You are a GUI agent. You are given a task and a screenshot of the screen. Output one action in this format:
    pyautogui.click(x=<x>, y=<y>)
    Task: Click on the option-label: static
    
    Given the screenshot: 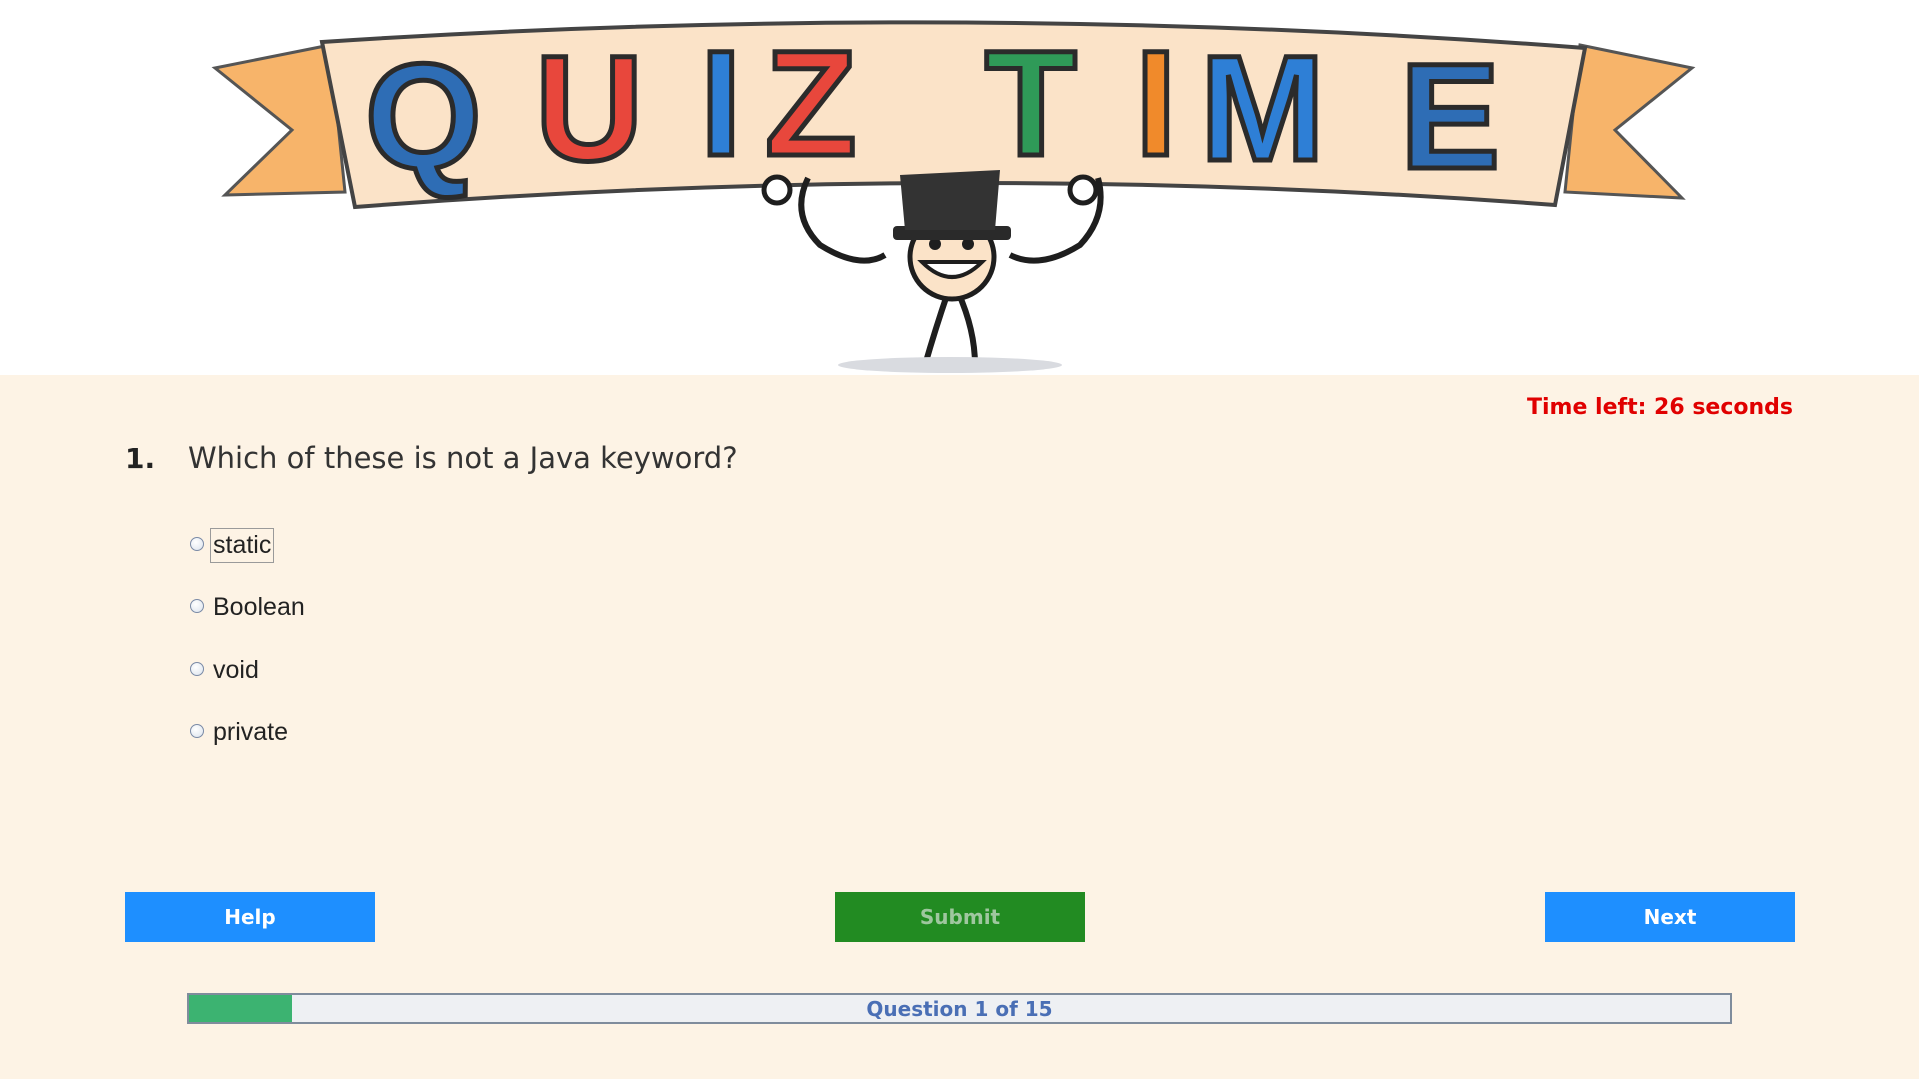 What is the action you would take?
    pyautogui.click(x=242, y=545)
    